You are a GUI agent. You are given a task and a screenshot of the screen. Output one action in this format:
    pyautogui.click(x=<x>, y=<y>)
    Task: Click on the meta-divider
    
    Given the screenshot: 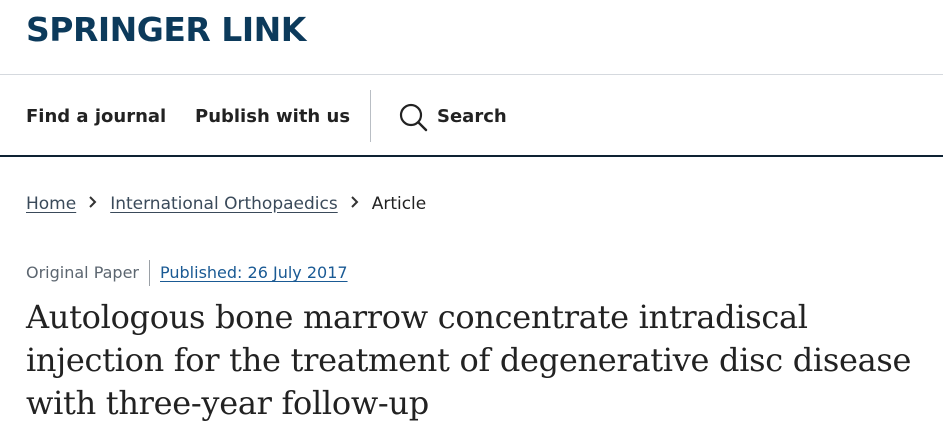 What is the action you would take?
    pyautogui.click(x=150, y=273)
    